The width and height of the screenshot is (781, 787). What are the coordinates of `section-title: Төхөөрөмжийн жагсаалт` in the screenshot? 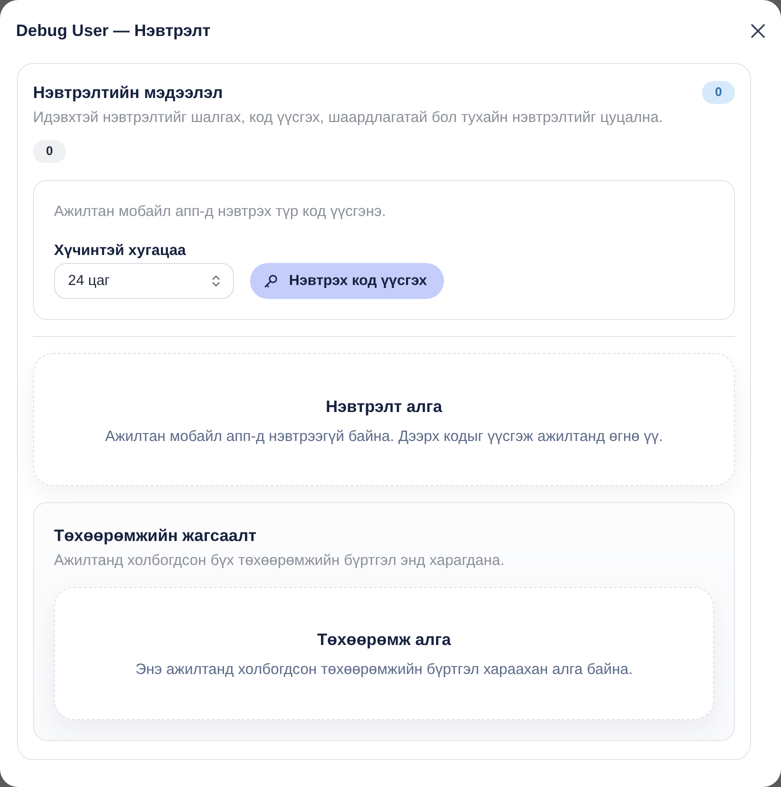 It's located at (156, 536).